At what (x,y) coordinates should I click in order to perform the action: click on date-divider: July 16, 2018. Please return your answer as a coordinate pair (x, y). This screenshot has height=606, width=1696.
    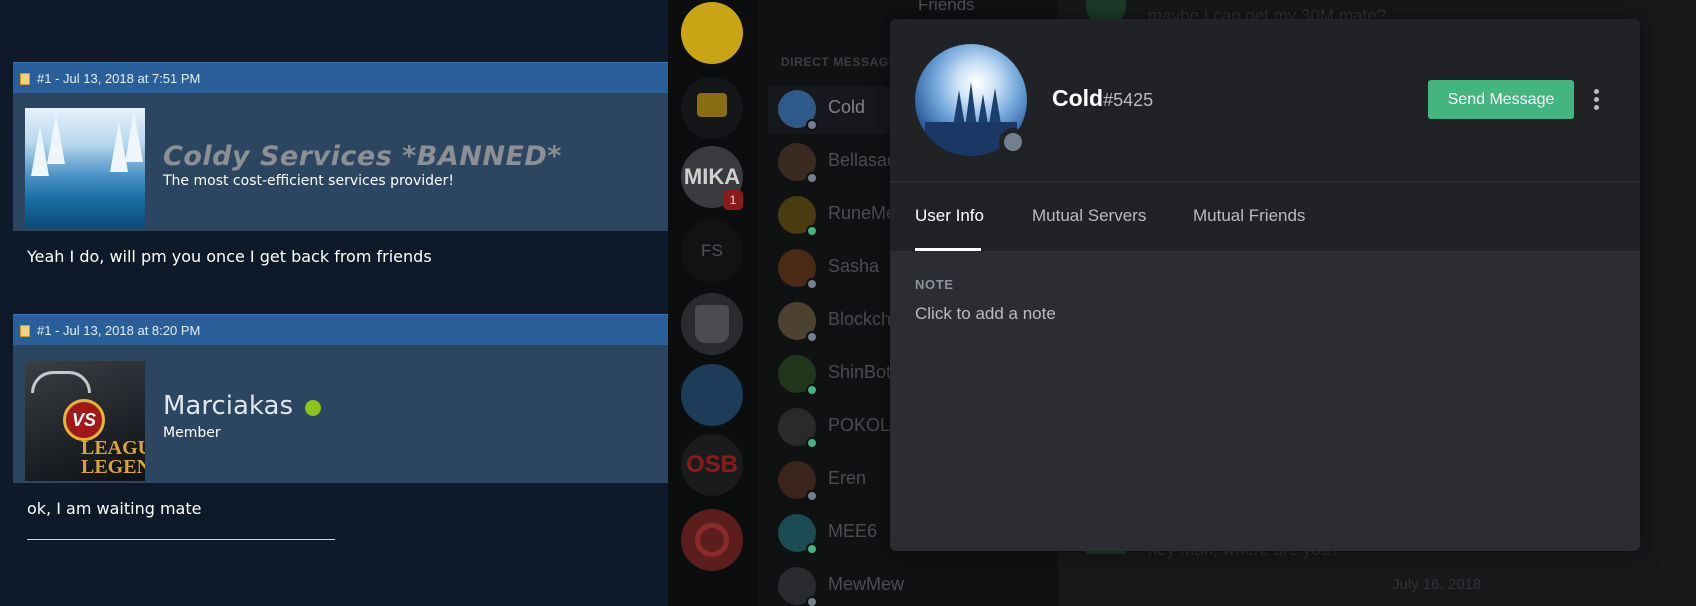
    Looking at the image, I should click on (1437, 584).